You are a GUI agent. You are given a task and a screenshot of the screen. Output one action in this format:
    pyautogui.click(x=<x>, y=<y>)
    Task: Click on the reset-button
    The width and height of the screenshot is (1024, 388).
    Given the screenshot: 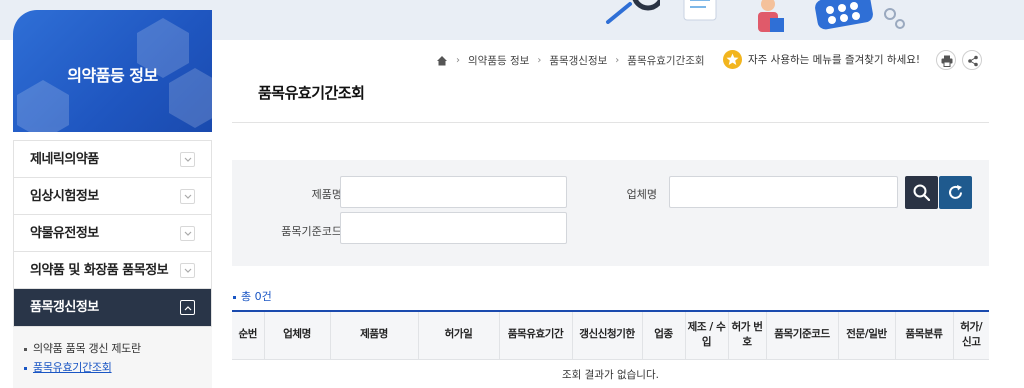 What is the action you would take?
    pyautogui.click(x=955, y=192)
    